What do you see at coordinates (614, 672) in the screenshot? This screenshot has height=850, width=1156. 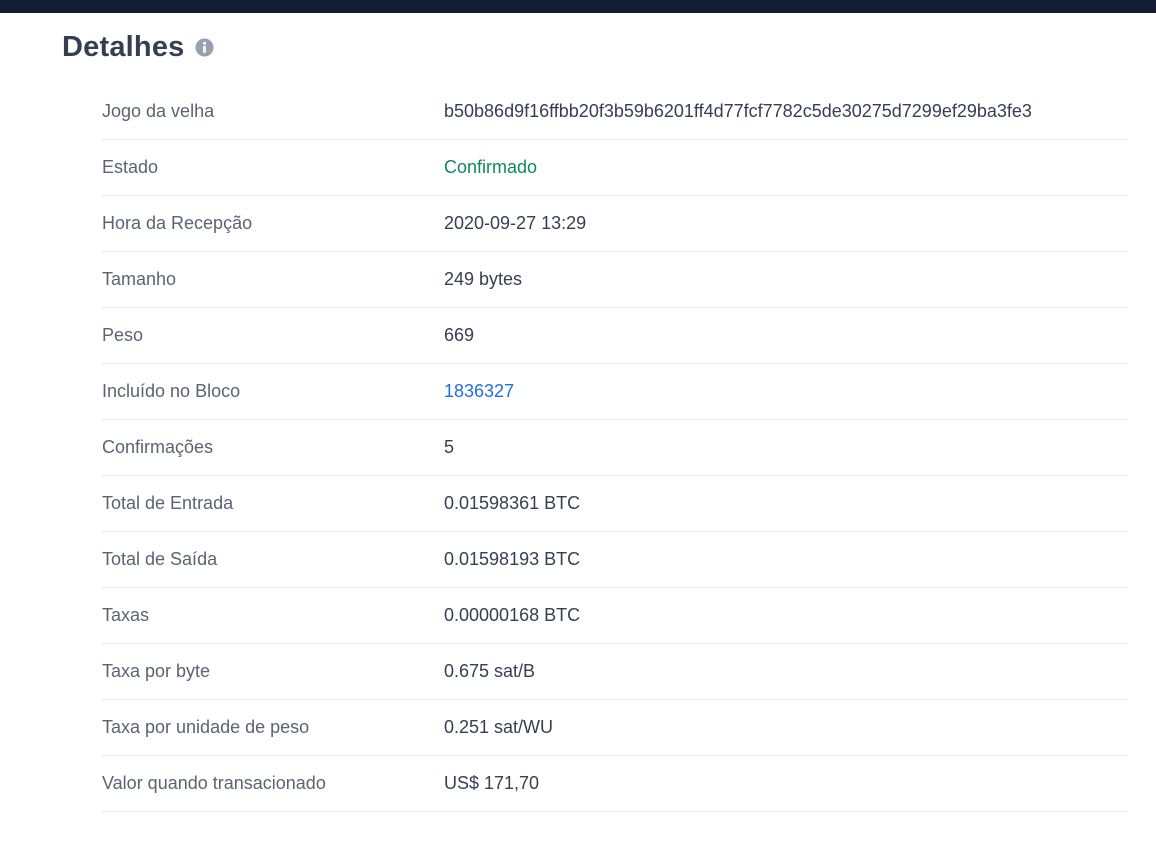 I see `detail-row-fee-per-byte: Taxa por byte 0.675 sat/B` at bounding box center [614, 672].